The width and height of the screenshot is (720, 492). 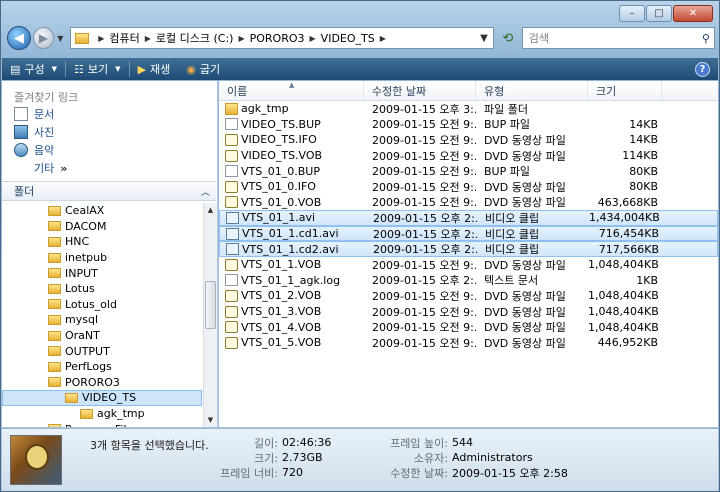 I want to click on refresh-button: ⟲, so click(x=508, y=38).